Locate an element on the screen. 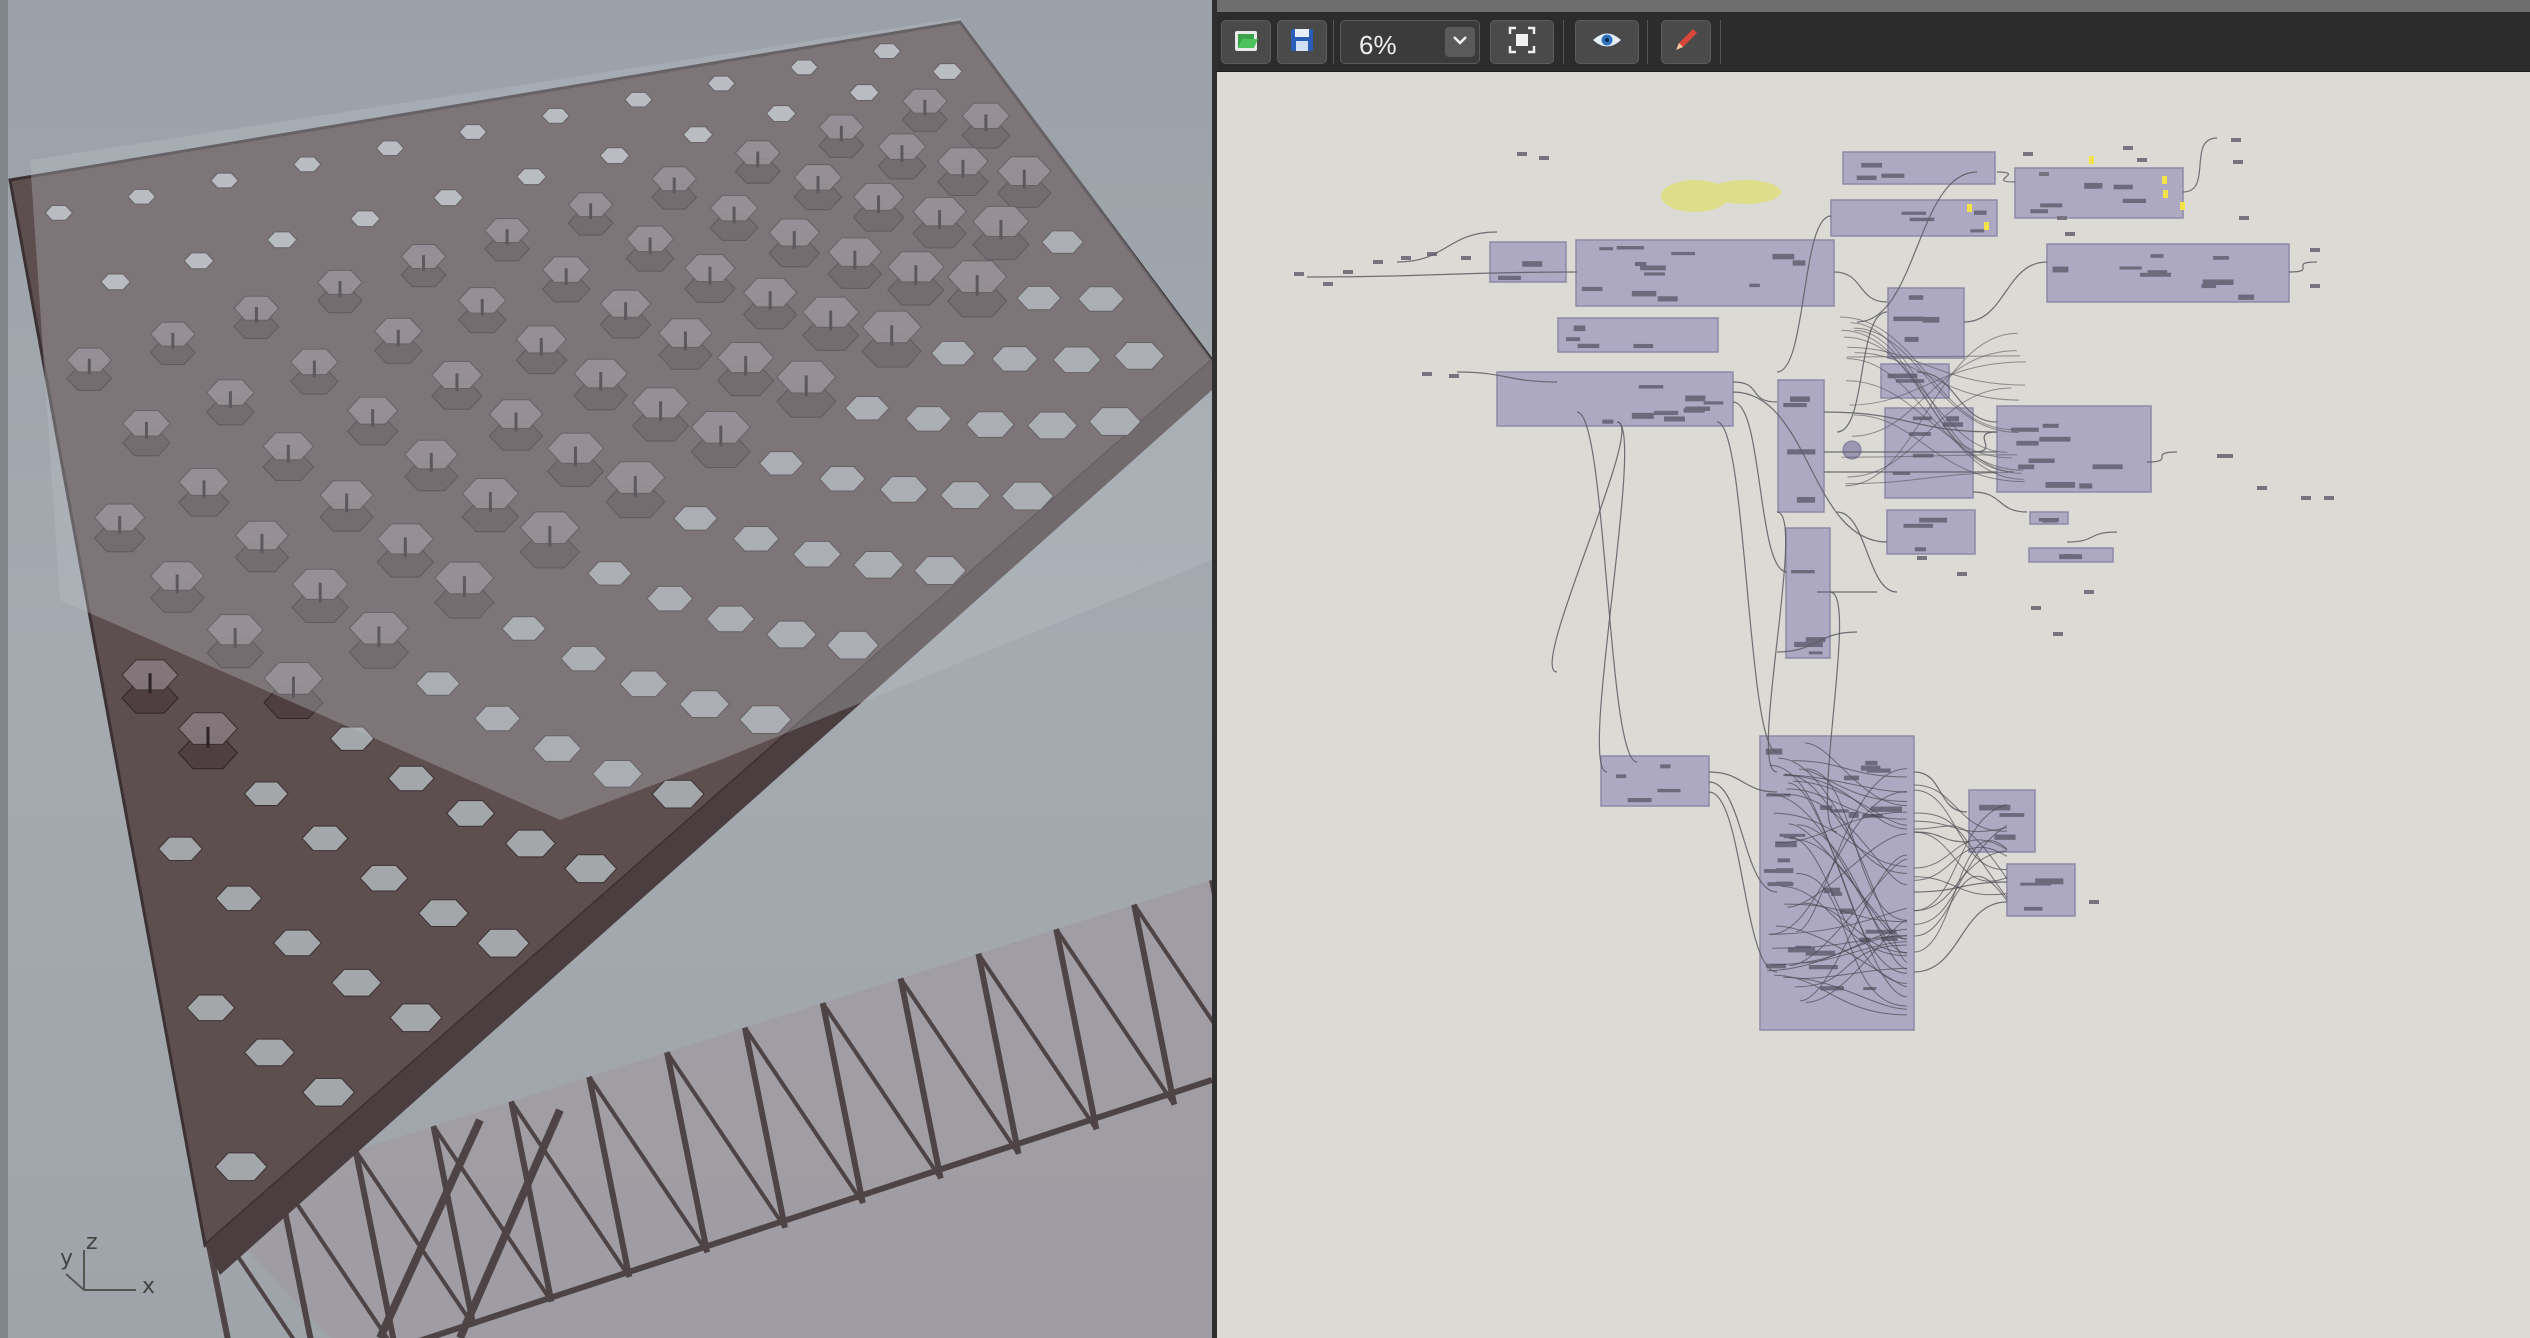 The image size is (2530, 1338). sketch-tool-button is located at coordinates (1686, 42).